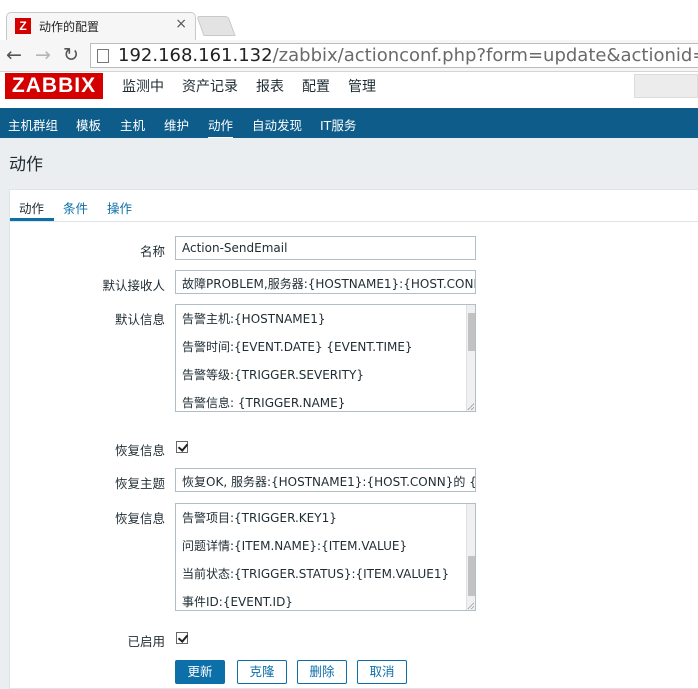 Image resolution: width=698 pixels, height=689 pixels. Describe the element at coordinates (103, 56) in the screenshot. I see `page-icon` at that location.